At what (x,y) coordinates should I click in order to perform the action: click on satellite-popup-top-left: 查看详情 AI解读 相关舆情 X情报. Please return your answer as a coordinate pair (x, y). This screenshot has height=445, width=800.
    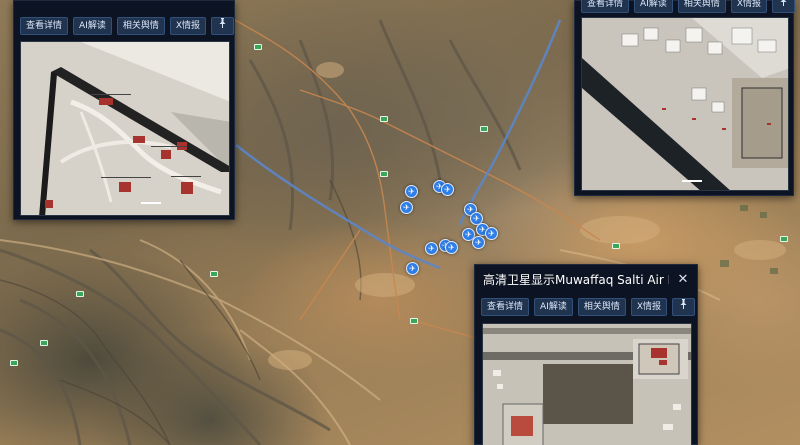
    Looking at the image, I should click on (124, 110).